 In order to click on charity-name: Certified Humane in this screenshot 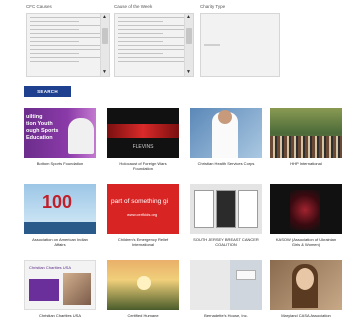, I will do `click(143, 315)`.